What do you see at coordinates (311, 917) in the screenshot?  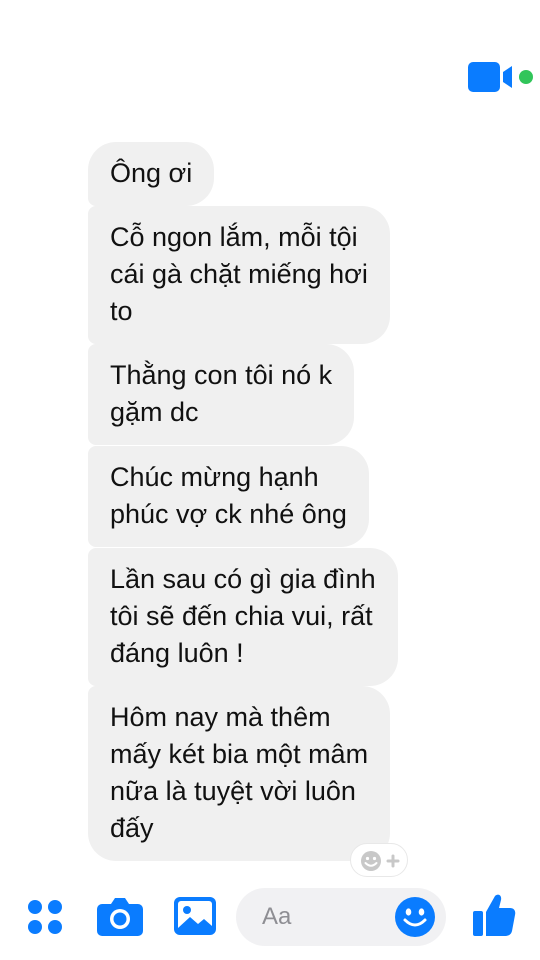 I see `message-input` at bounding box center [311, 917].